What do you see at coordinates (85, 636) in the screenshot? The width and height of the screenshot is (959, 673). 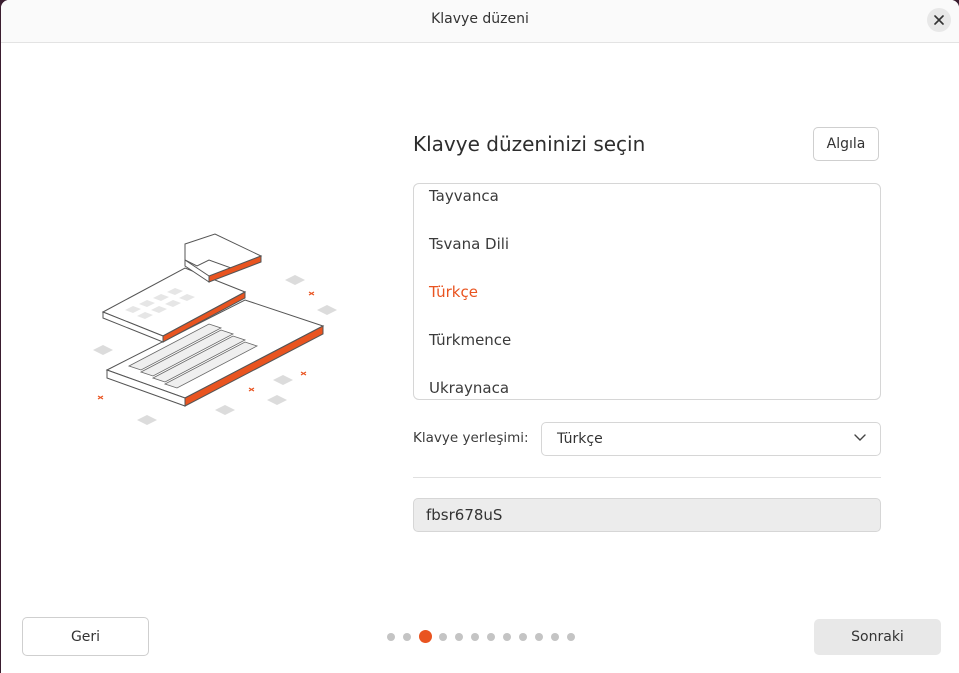 I see `back-button: Geri` at bounding box center [85, 636].